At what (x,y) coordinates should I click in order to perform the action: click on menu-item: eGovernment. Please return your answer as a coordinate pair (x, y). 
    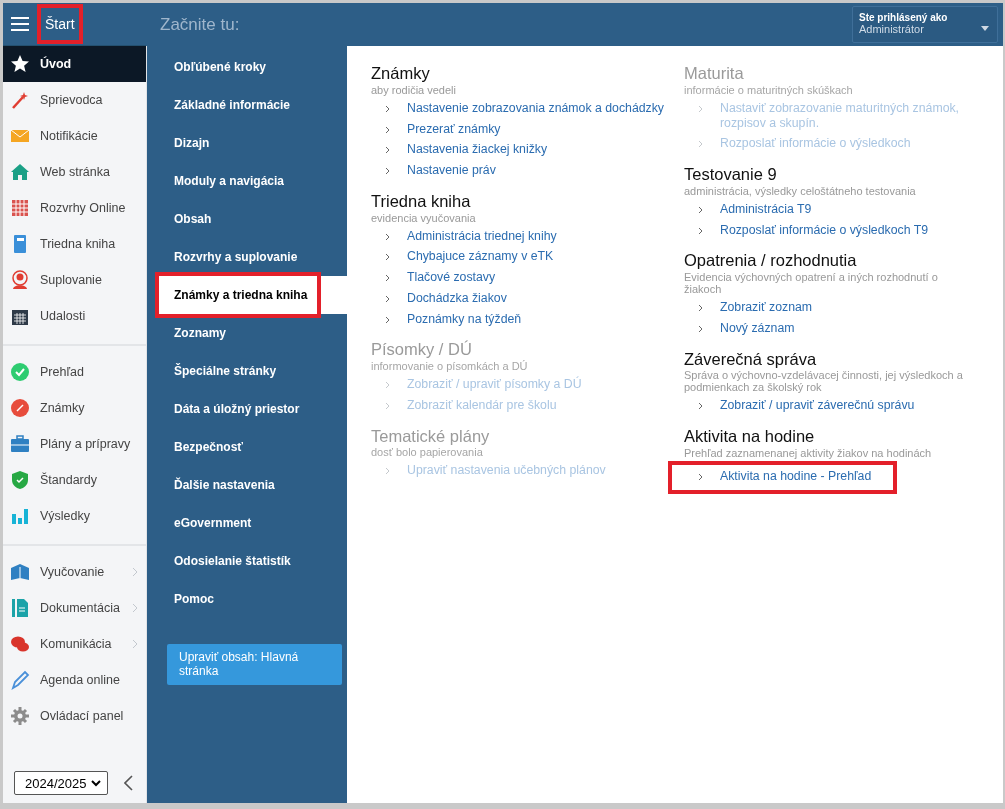
    Looking at the image, I should click on (247, 523).